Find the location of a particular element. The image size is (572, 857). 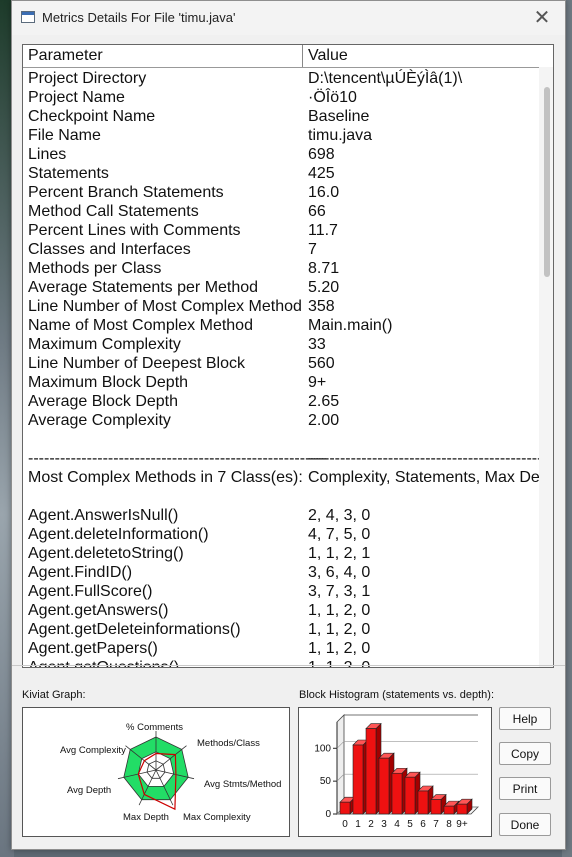

table-row: Average Complexity 2.00 is located at coordinates (281, 420).